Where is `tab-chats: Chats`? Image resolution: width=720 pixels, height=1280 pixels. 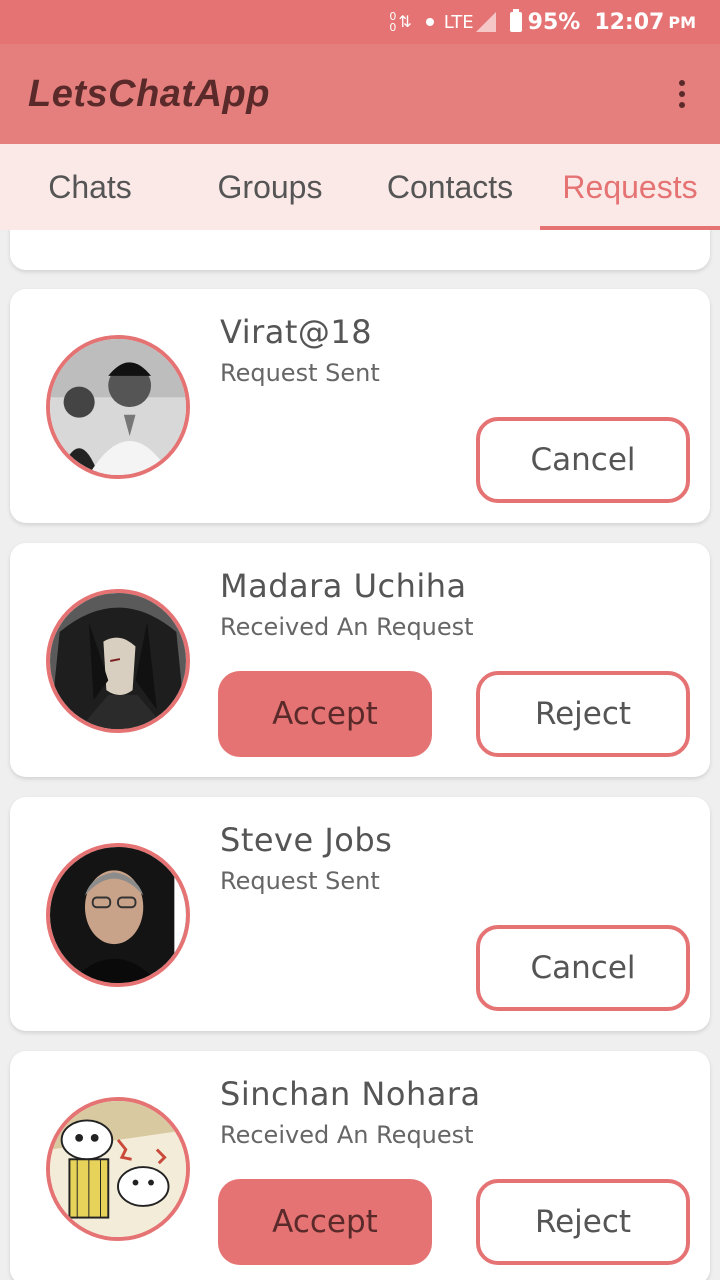 tab-chats: Chats is located at coordinates (90, 187).